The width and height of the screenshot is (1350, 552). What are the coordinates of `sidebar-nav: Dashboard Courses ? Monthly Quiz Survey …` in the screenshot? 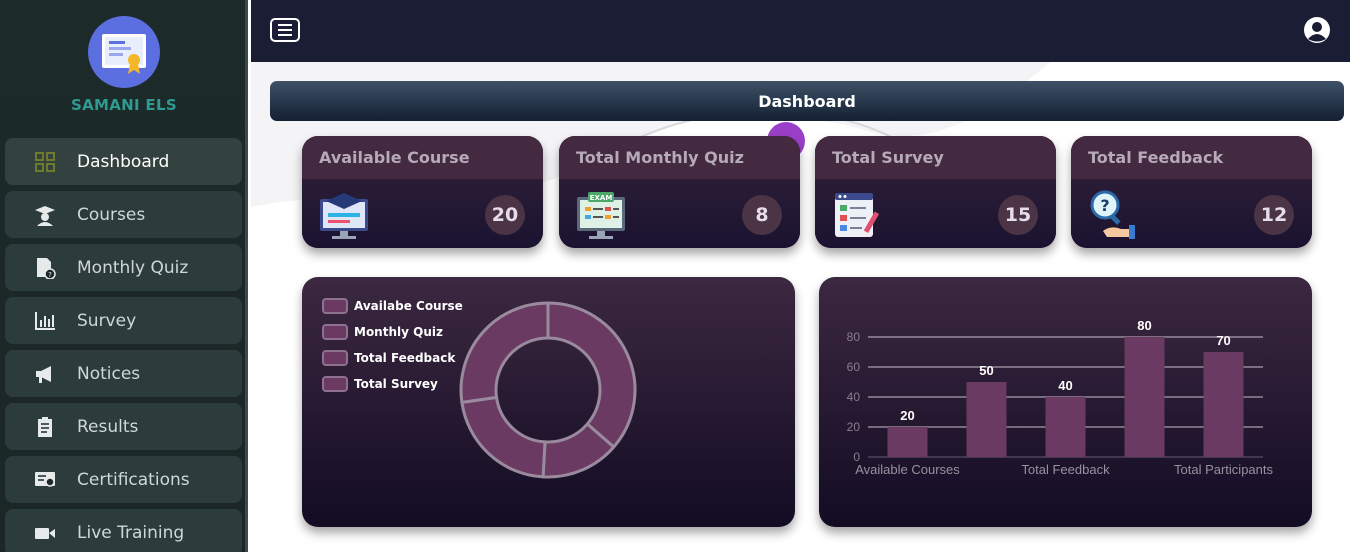 It's located at (123, 345).